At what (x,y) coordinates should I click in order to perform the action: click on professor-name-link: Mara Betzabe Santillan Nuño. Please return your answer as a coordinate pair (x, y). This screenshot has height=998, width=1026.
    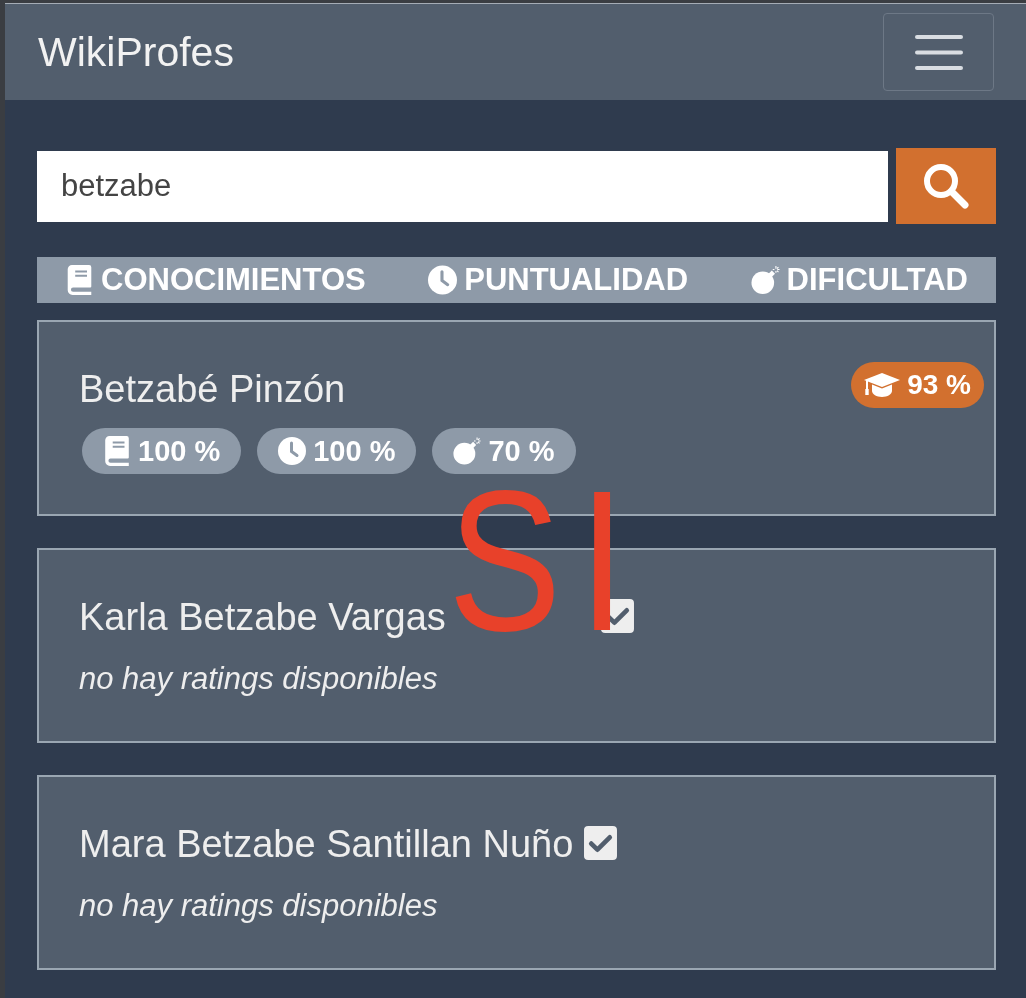
    Looking at the image, I should click on (326, 844).